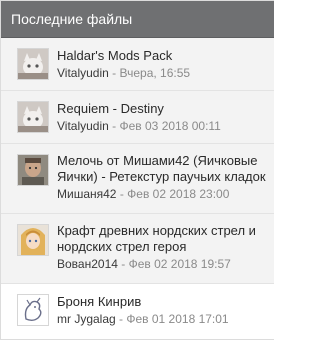 The image size is (320, 340). What do you see at coordinates (179, 264) in the screenshot?
I see `file-date: Фев 02 2018 19:57` at bounding box center [179, 264].